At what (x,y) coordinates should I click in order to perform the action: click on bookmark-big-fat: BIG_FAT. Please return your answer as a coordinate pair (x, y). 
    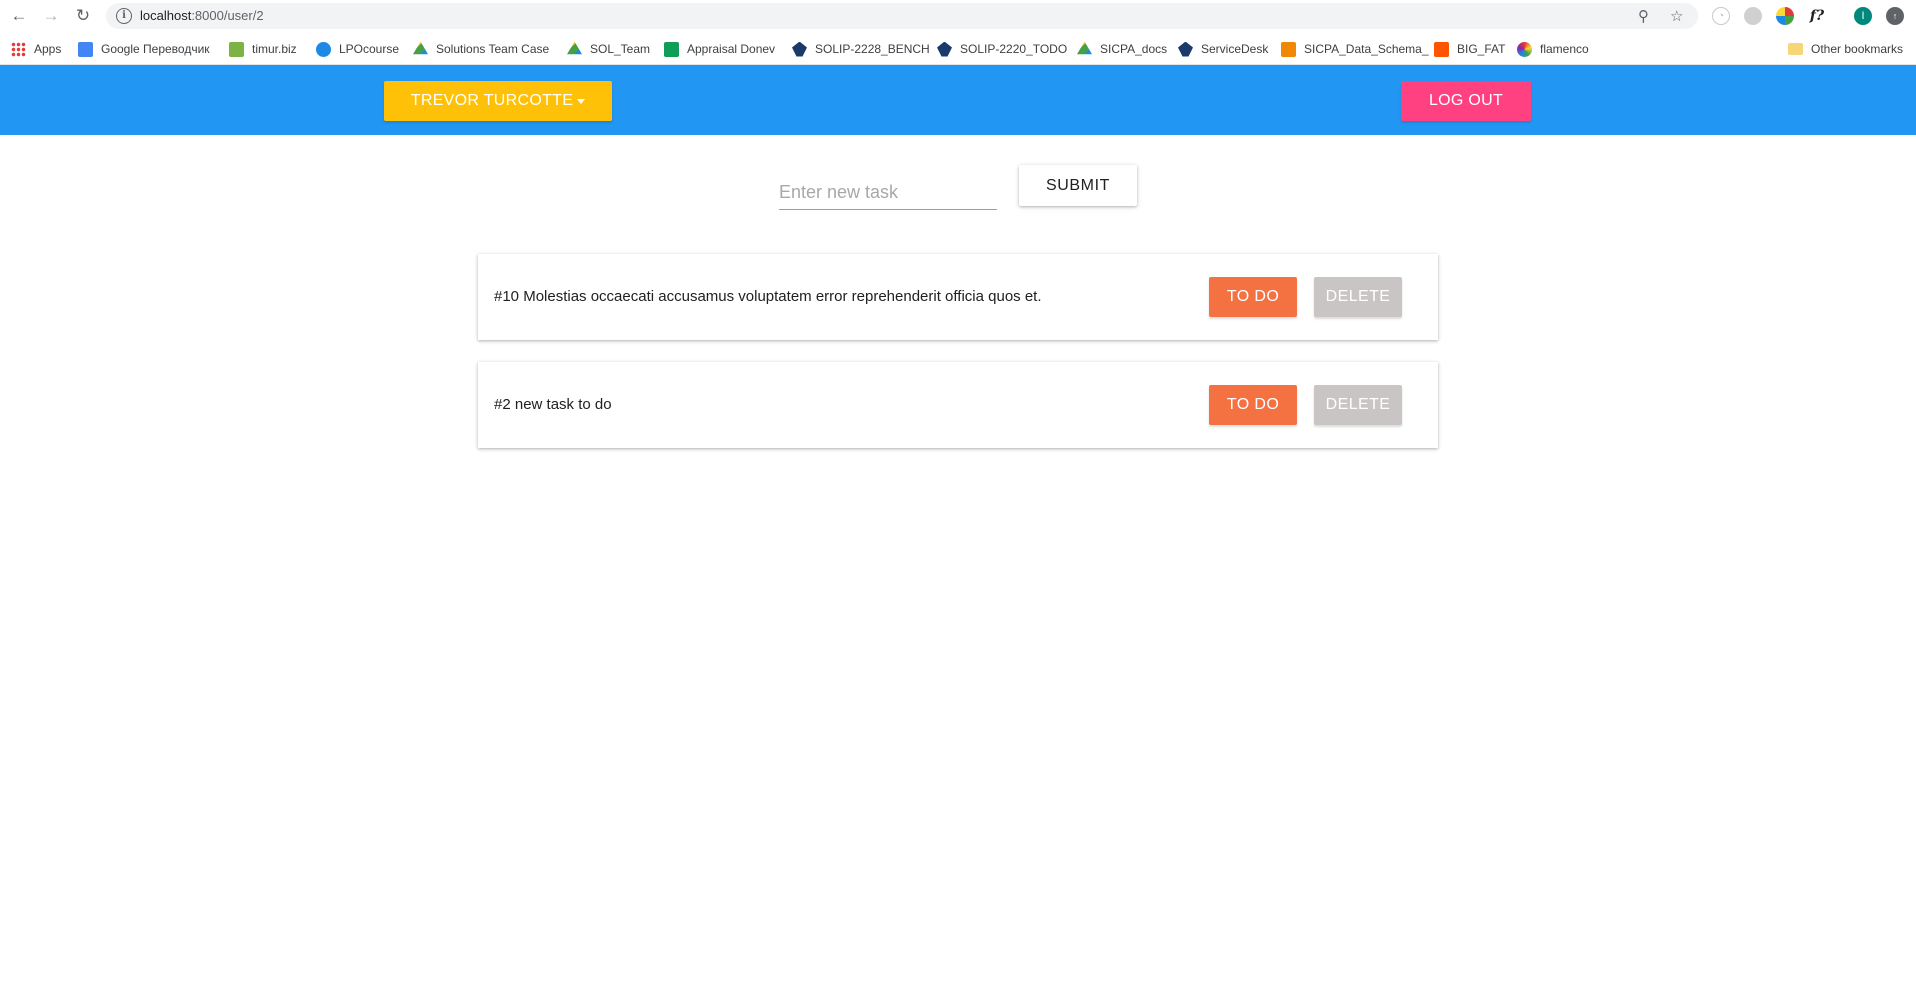
    Looking at the image, I should click on (1469, 49).